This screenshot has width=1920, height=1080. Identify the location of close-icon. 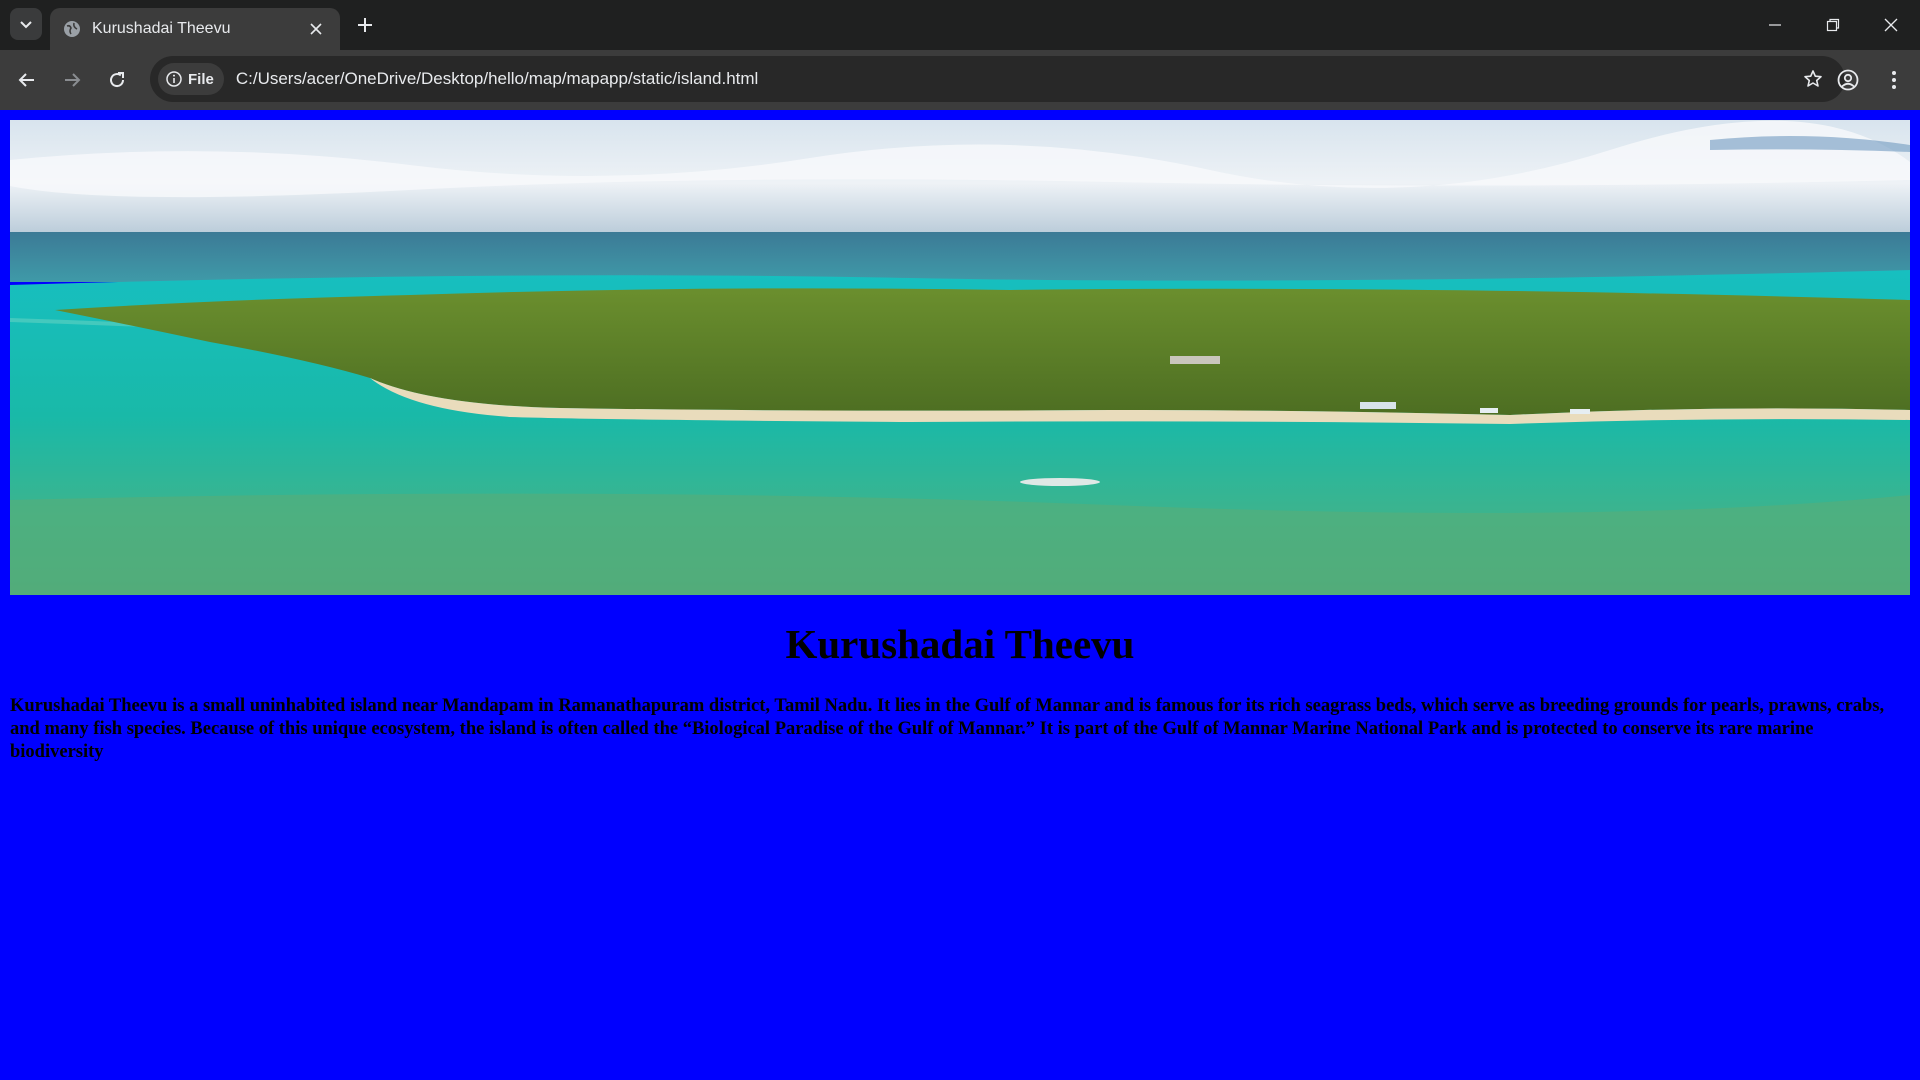
(316, 29).